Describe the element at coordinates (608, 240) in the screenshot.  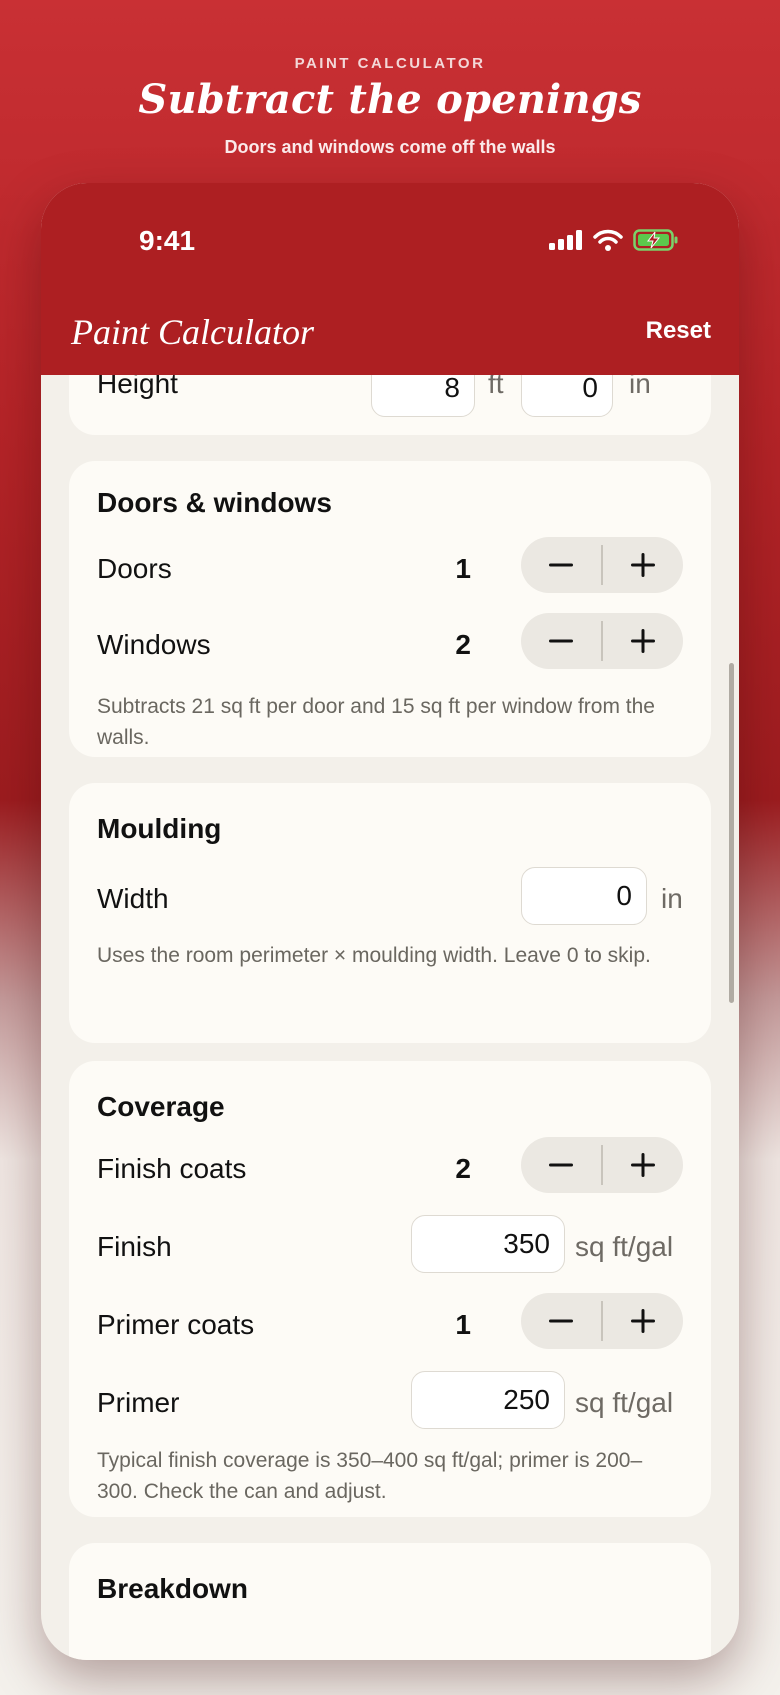
I see `wifi-icon` at that location.